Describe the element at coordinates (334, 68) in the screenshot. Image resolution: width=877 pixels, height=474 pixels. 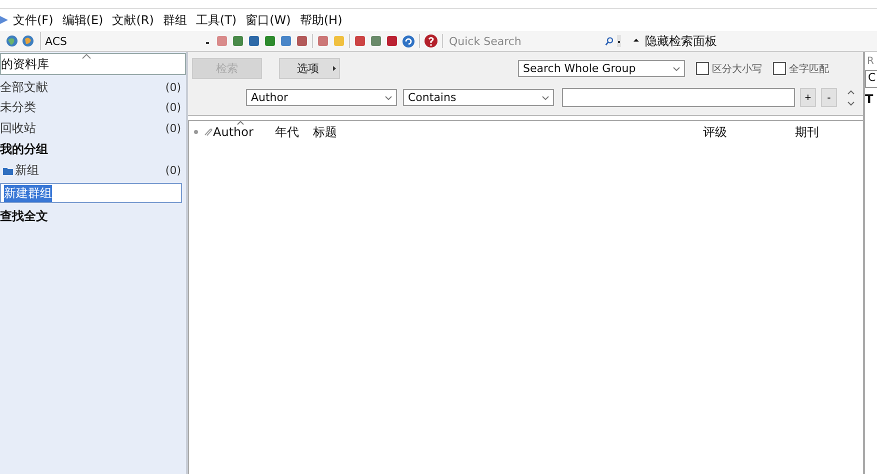
I see `caret-icon` at that location.